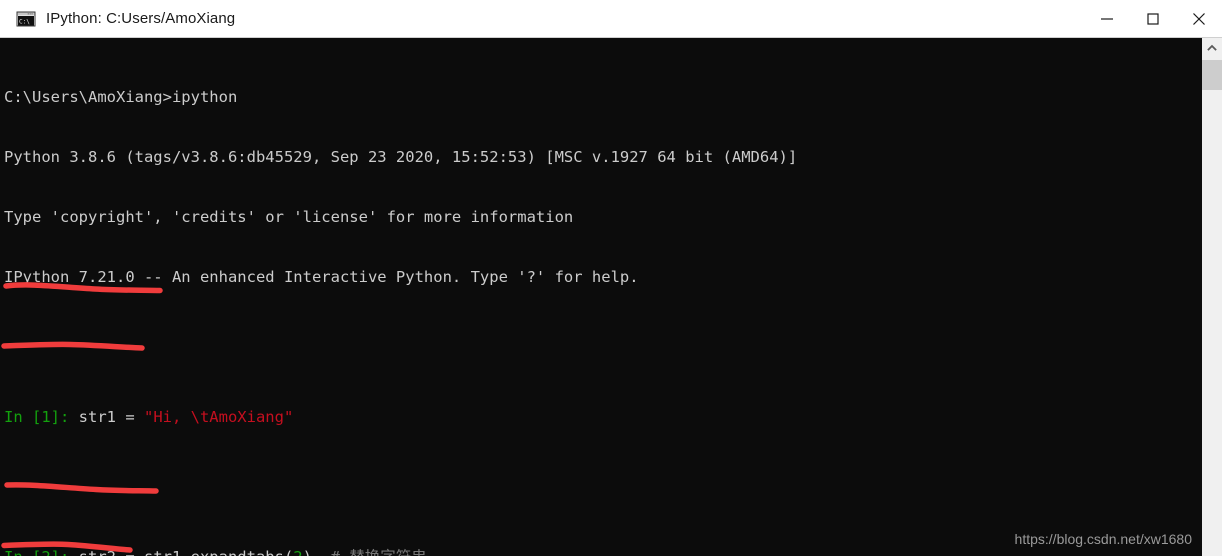 The height and width of the screenshot is (556, 1222). I want to click on chevron-up-icon, so click(1212, 48).